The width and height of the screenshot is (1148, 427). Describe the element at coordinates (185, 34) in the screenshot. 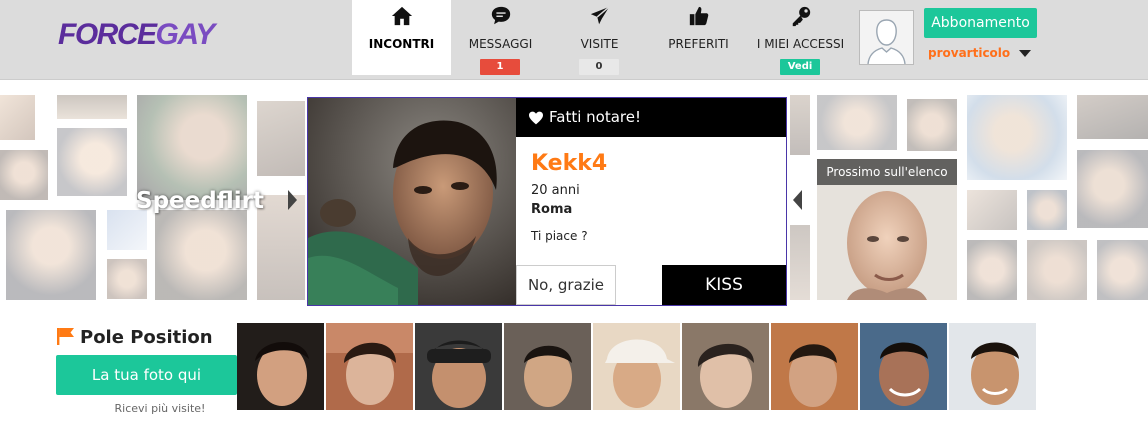

I see `logo-part-2: GAY` at that location.